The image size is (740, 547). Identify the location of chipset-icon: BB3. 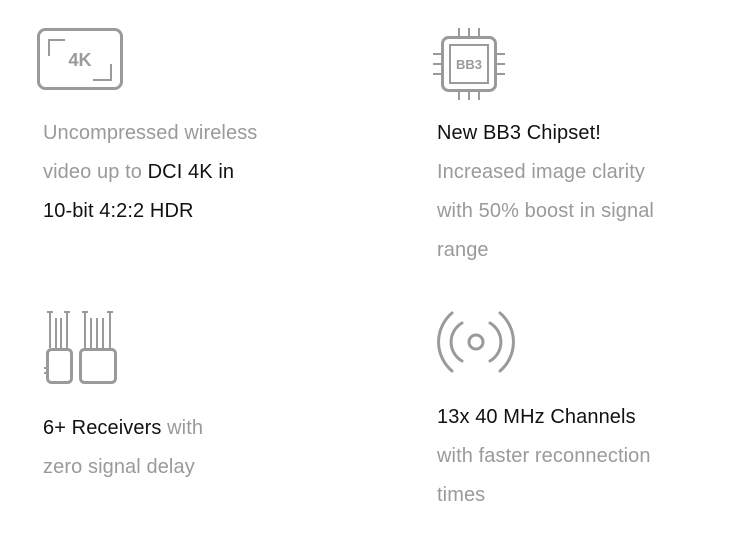
(469, 64).